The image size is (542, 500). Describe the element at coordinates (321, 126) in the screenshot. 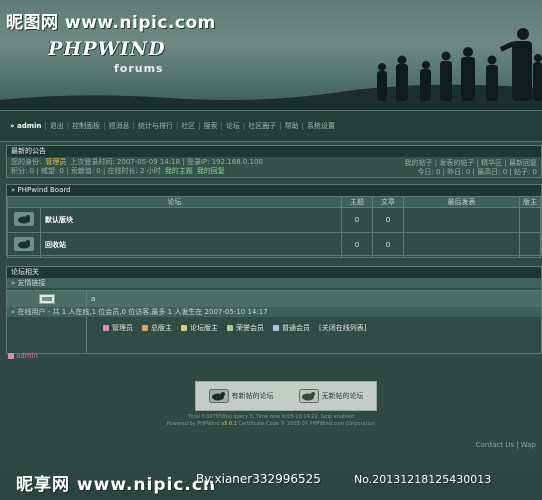

I see `nav-settings: 系统设置` at that location.